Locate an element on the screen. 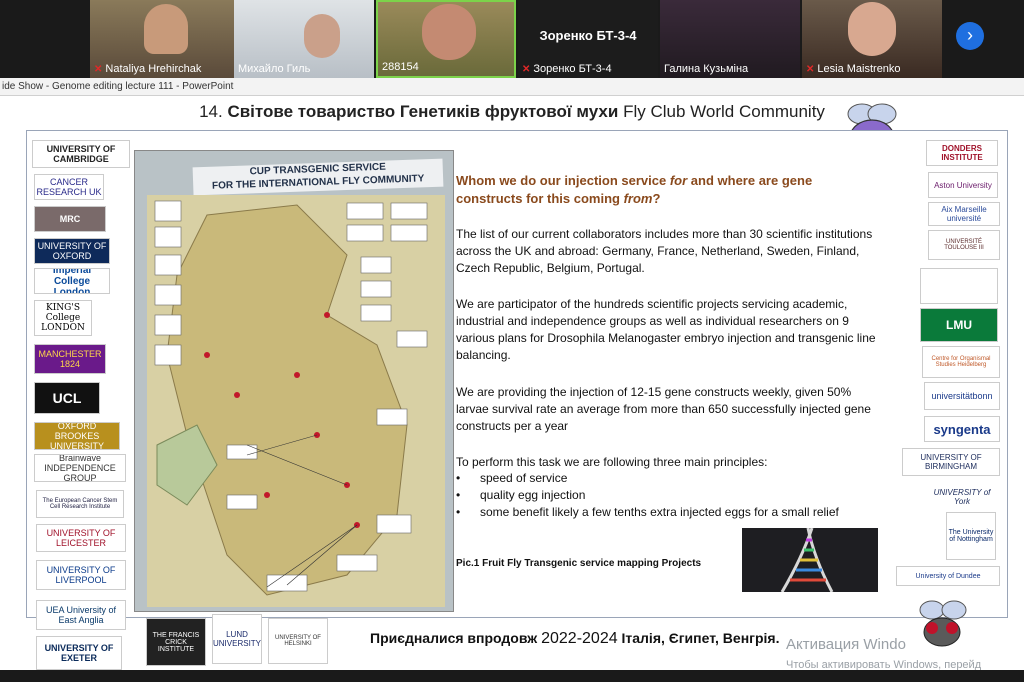  logo-lmu: LMU is located at coordinates (959, 325).